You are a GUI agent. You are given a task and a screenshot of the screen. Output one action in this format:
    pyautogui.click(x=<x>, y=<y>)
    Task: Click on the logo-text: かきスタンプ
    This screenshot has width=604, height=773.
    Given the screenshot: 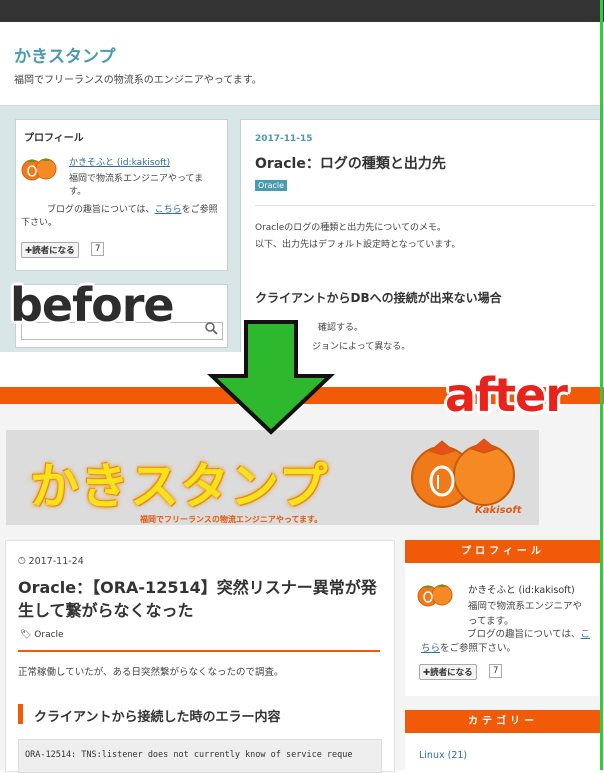 What is the action you would take?
    pyautogui.click(x=179, y=482)
    